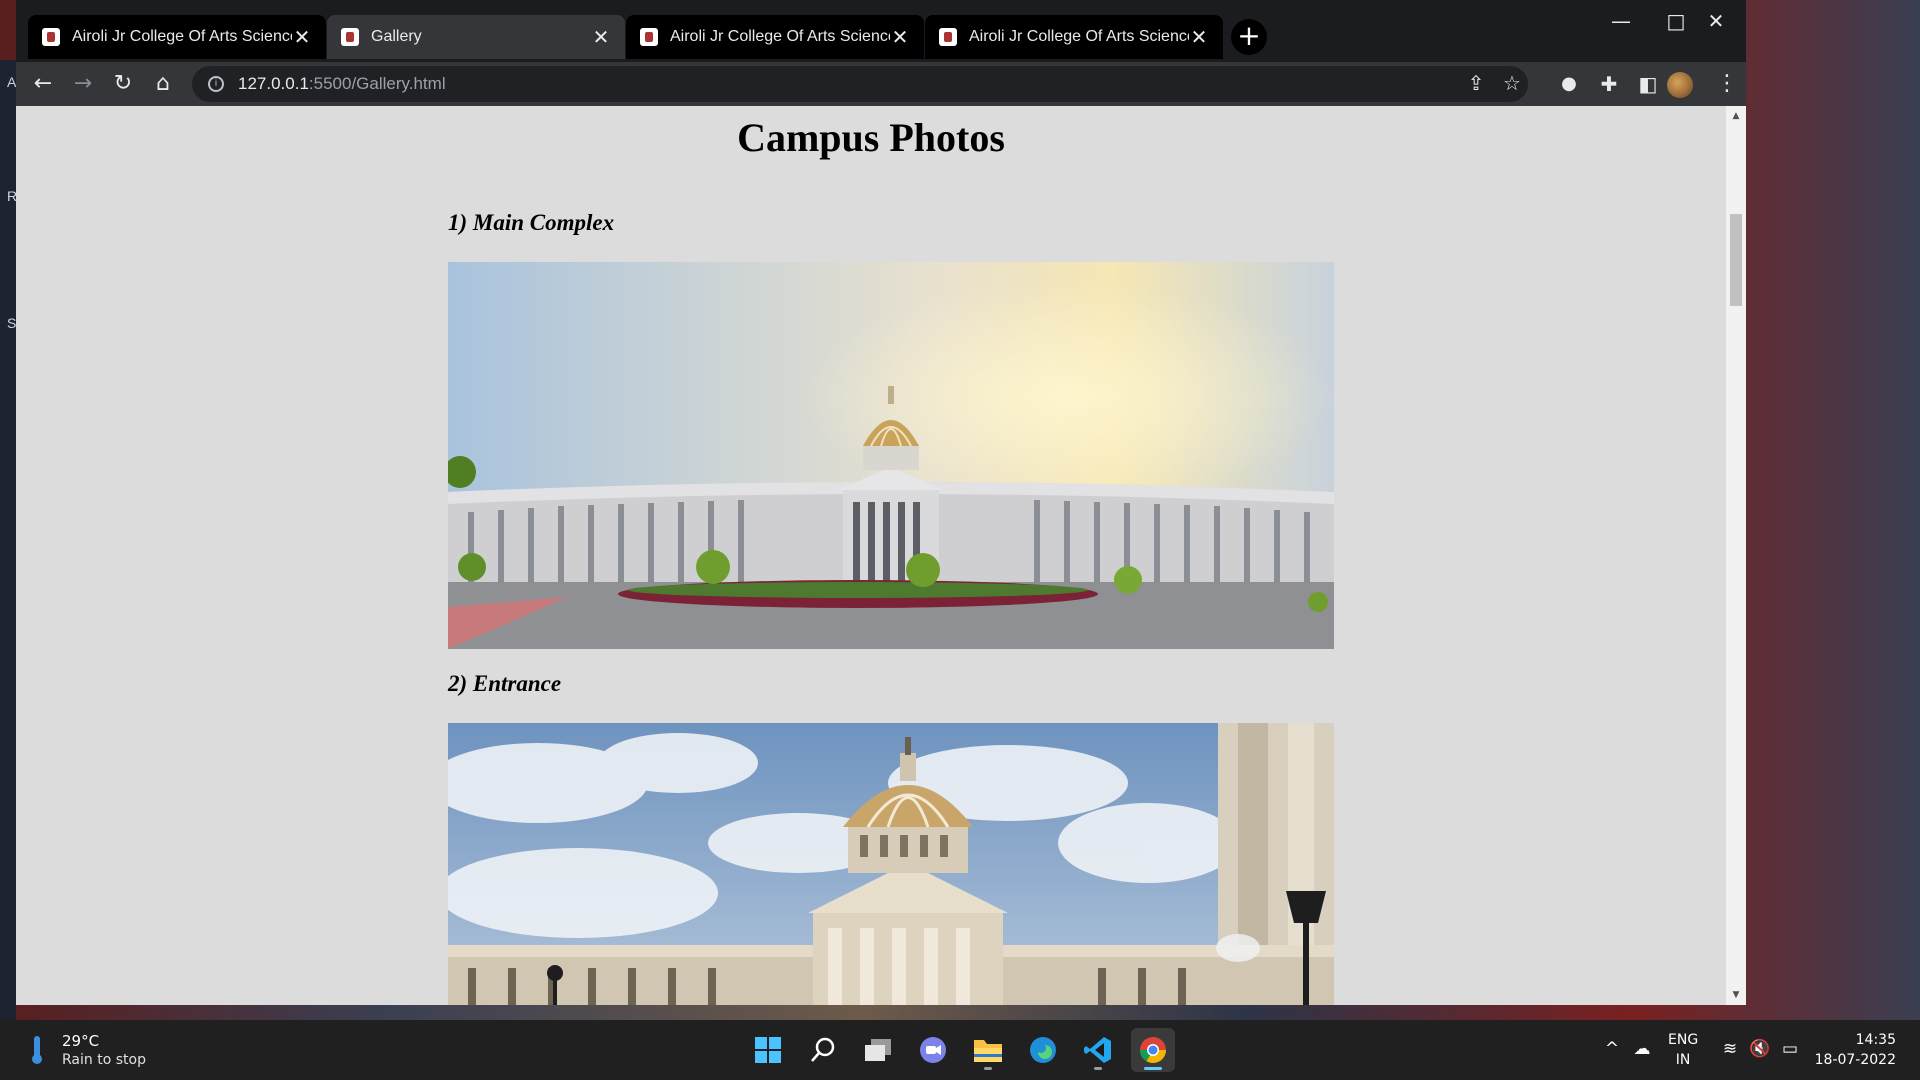 The image size is (1920, 1080). What do you see at coordinates (43, 84) in the screenshot?
I see `back-arrow-icon: ←` at bounding box center [43, 84].